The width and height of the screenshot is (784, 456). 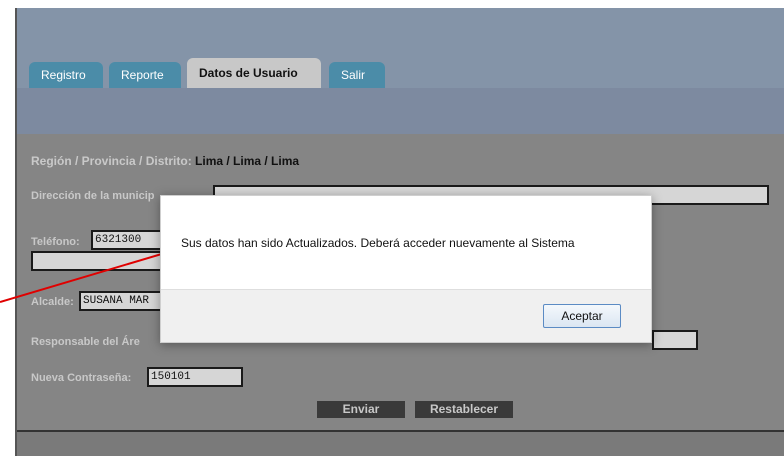 What do you see at coordinates (83, 277) in the screenshot?
I see `red-pointer-line` at bounding box center [83, 277].